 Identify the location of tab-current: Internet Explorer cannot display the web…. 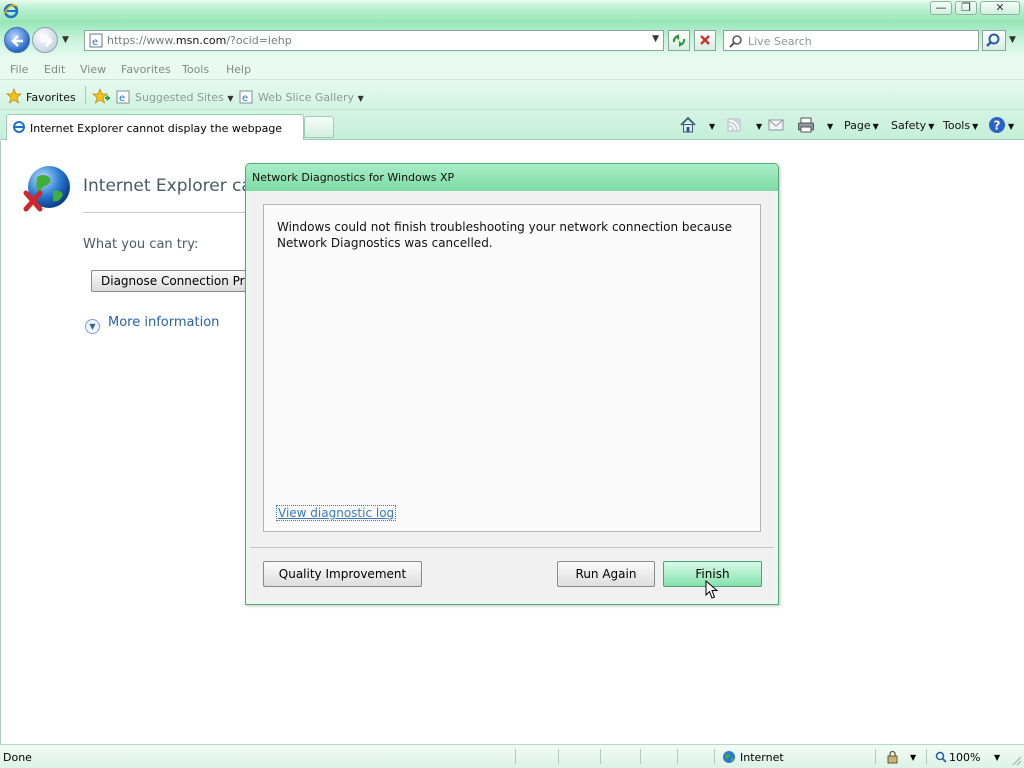
(155, 127).